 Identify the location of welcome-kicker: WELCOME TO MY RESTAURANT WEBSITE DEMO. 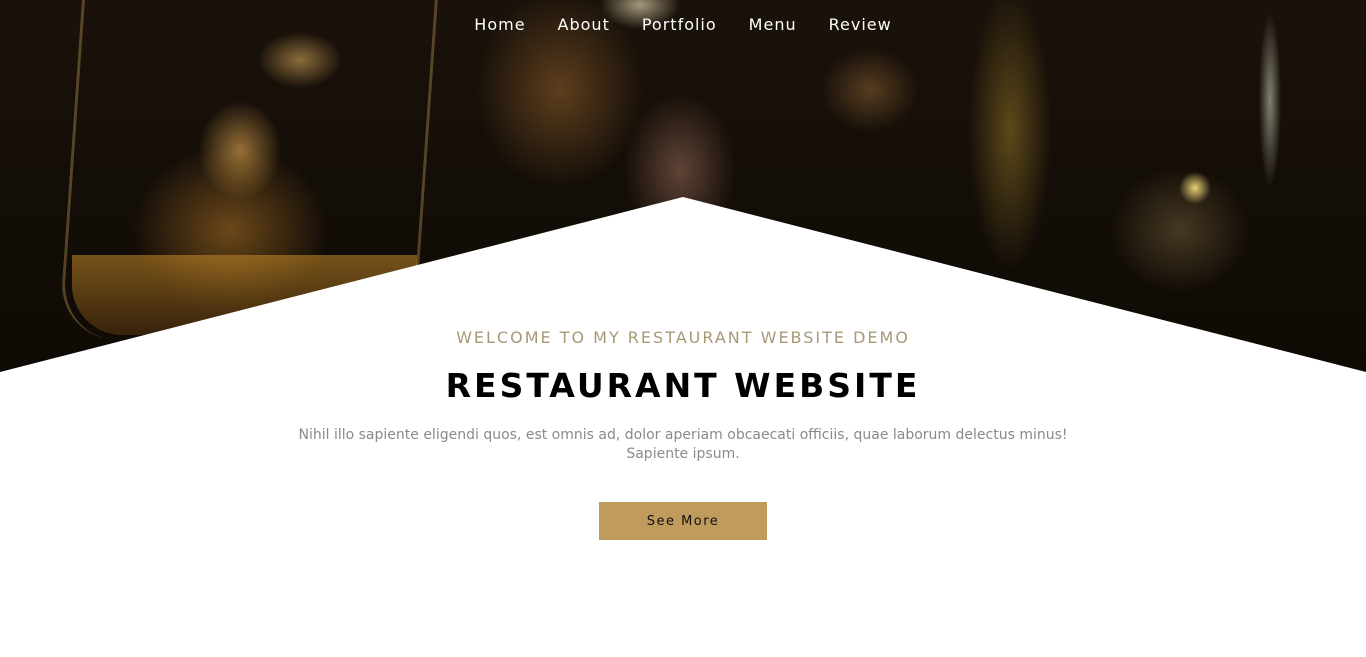
(683, 337).